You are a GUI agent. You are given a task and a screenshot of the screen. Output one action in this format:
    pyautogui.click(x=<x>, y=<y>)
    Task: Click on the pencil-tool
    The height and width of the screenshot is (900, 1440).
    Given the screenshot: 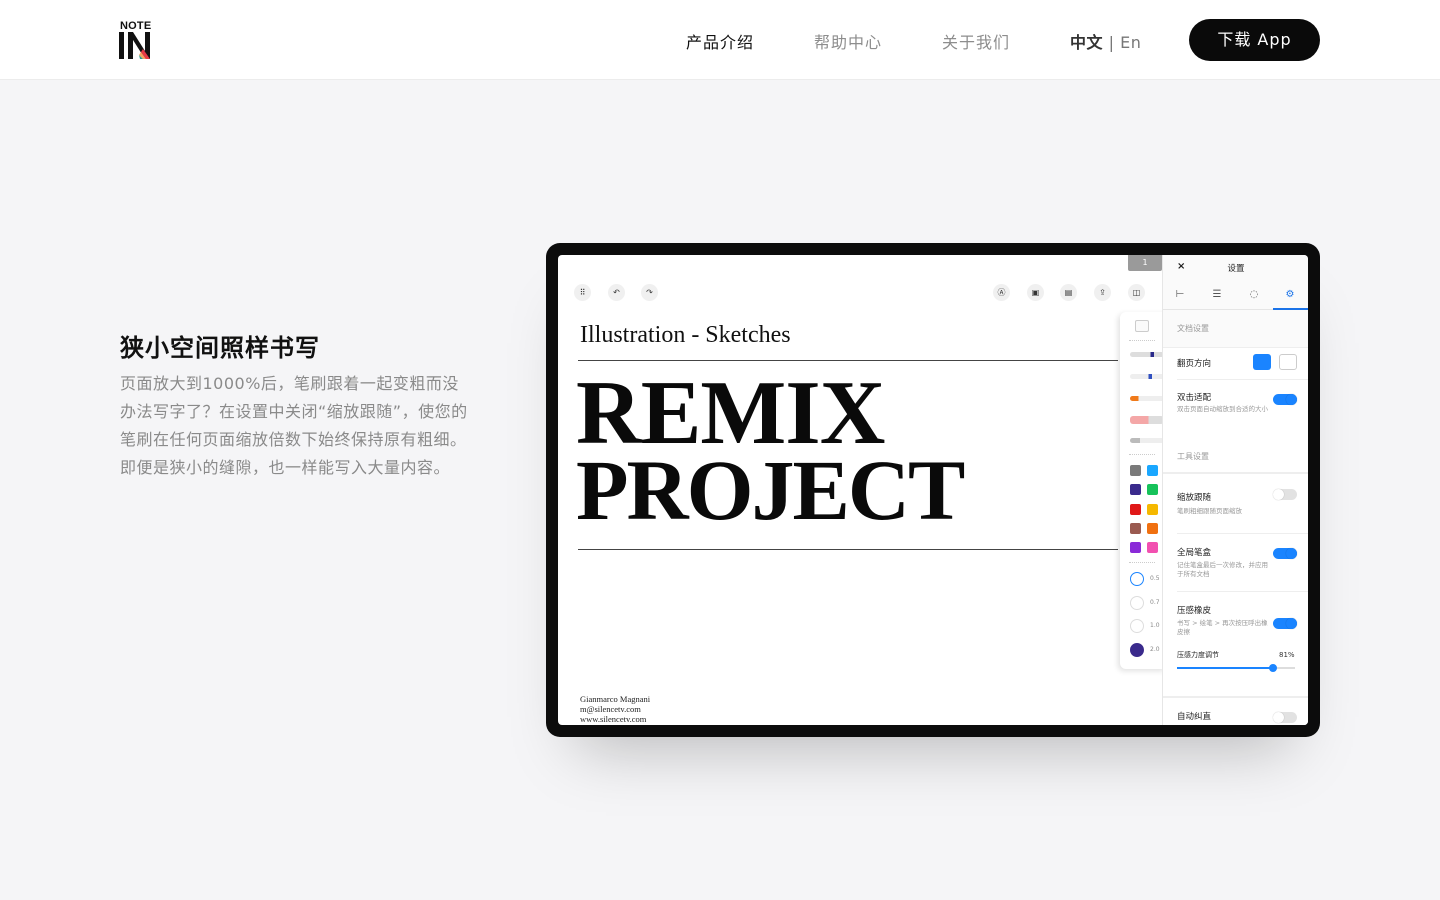 What is the action you would take?
    pyautogui.click(x=1147, y=440)
    